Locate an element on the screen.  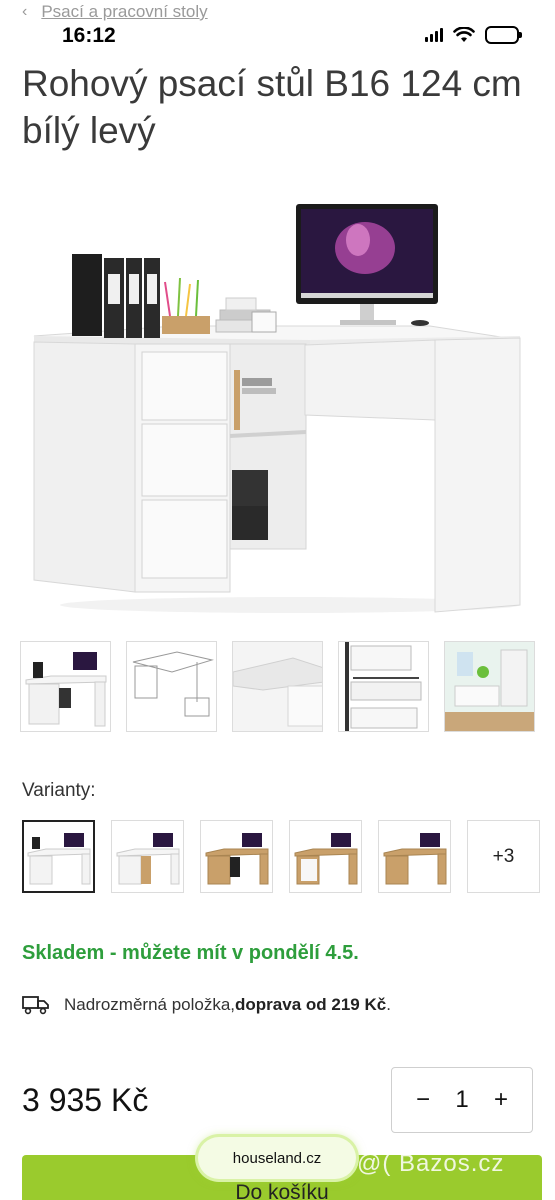
variants-label: Varianty: is located at coordinates (59, 790).